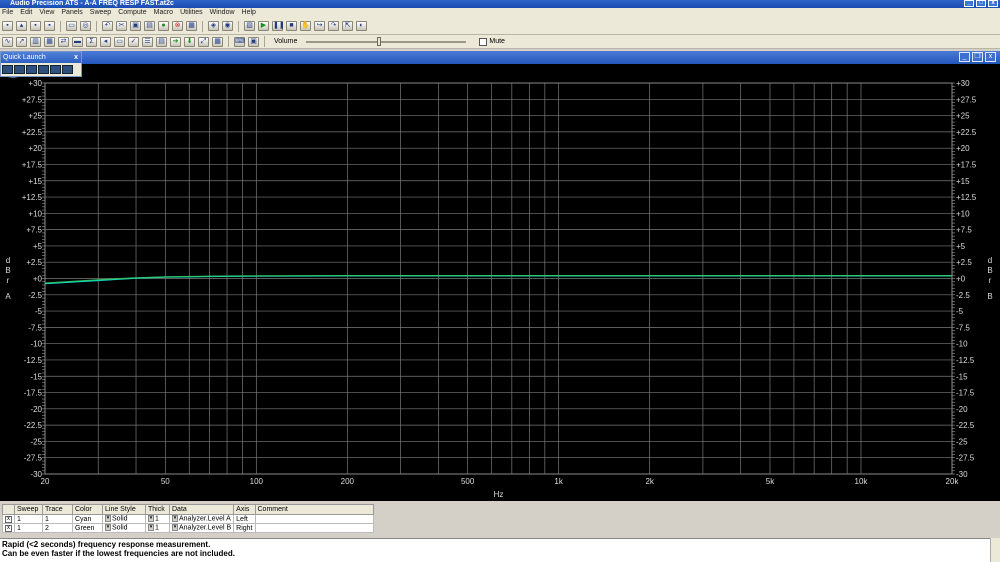 The width and height of the screenshot is (1000, 562). What do you see at coordinates (87, 509) in the screenshot?
I see `header-color: Color` at bounding box center [87, 509].